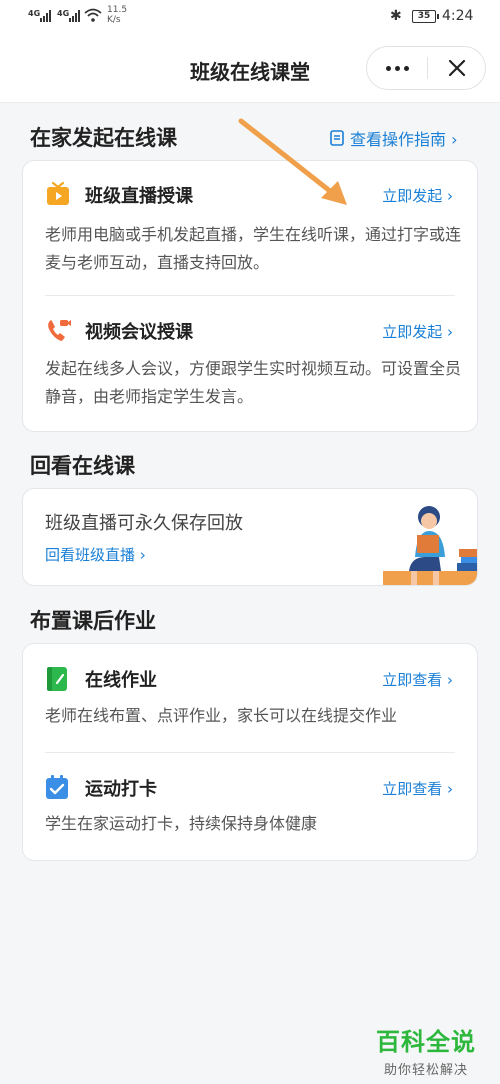 The width and height of the screenshot is (500, 1084). What do you see at coordinates (430, 545) in the screenshot?
I see `reading-girl-illustration` at bounding box center [430, 545].